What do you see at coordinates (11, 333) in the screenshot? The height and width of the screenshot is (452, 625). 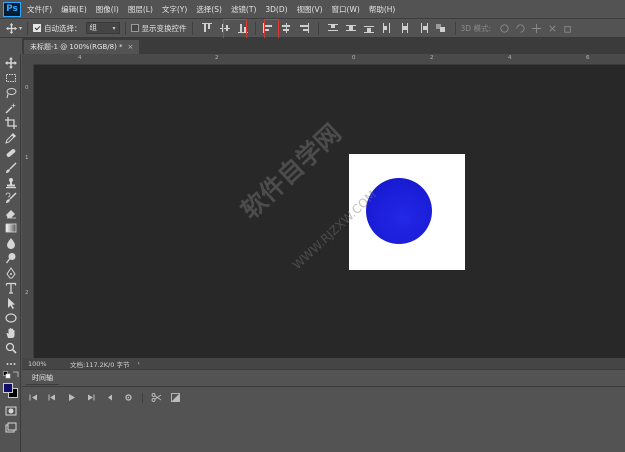 I see `hand-tool-icon` at bounding box center [11, 333].